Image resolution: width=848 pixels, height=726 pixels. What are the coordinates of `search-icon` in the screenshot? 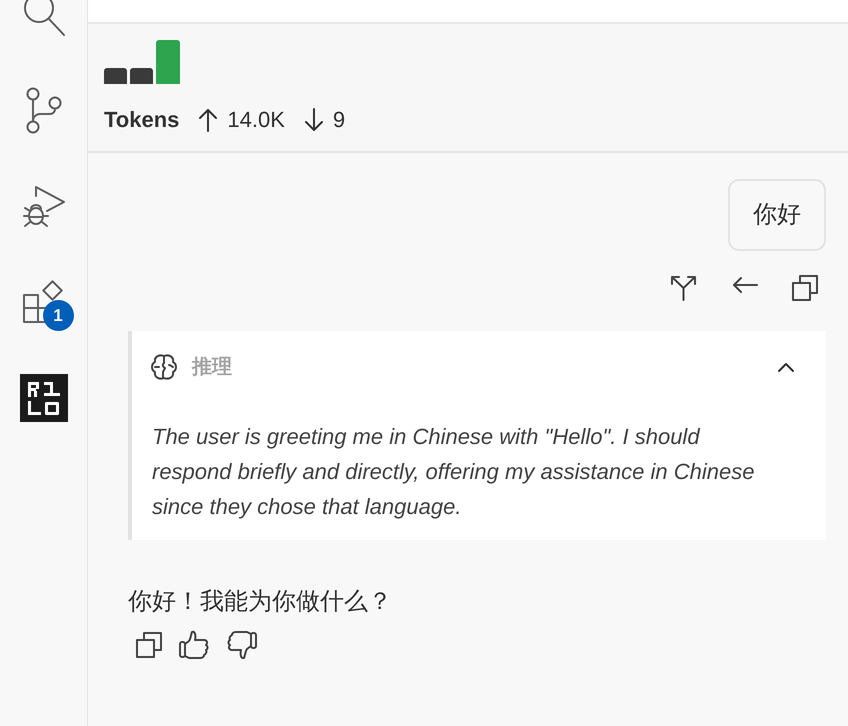 It's located at (44, 18).